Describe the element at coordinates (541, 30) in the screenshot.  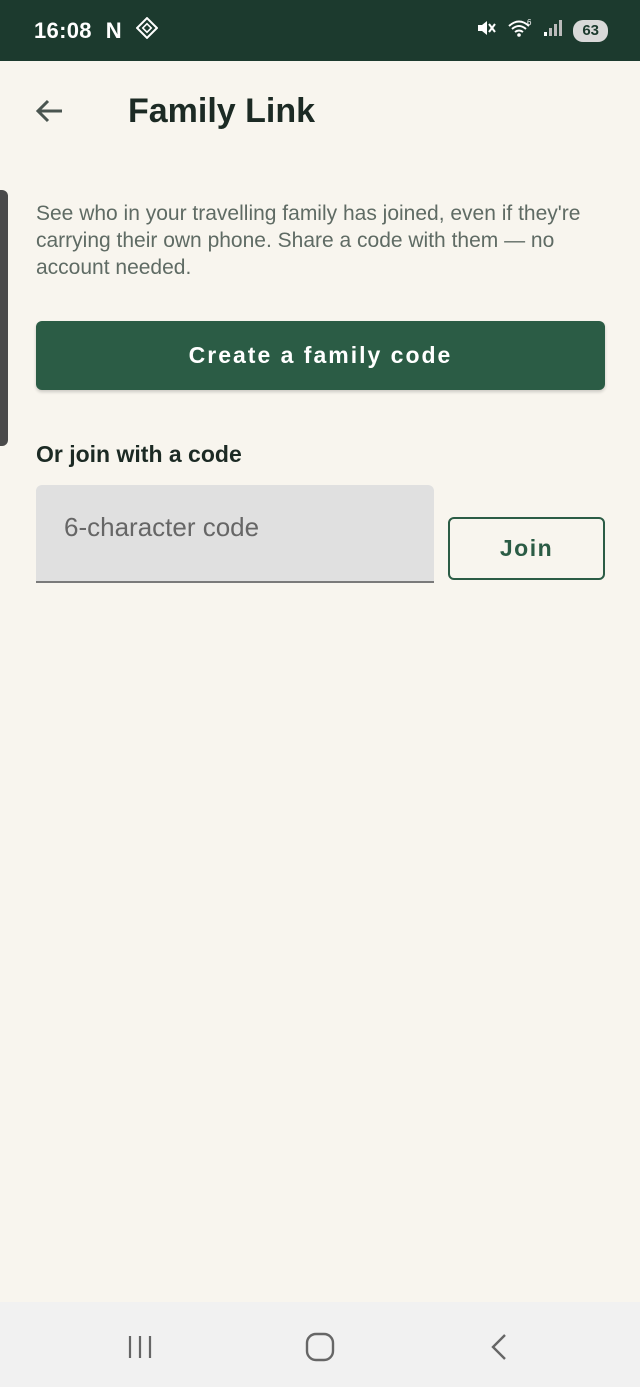
I see `status-right: 6 63` at that location.